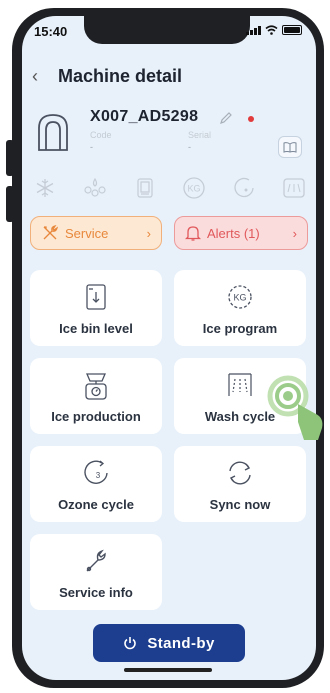 The height and width of the screenshot is (693, 330). I want to click on status-icons, so click(274, 30).